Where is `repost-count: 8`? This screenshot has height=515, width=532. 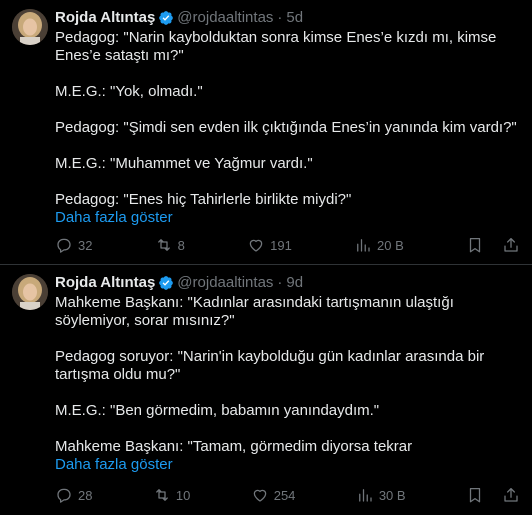 repost-count: 8 is located at coordinates (181, 245).